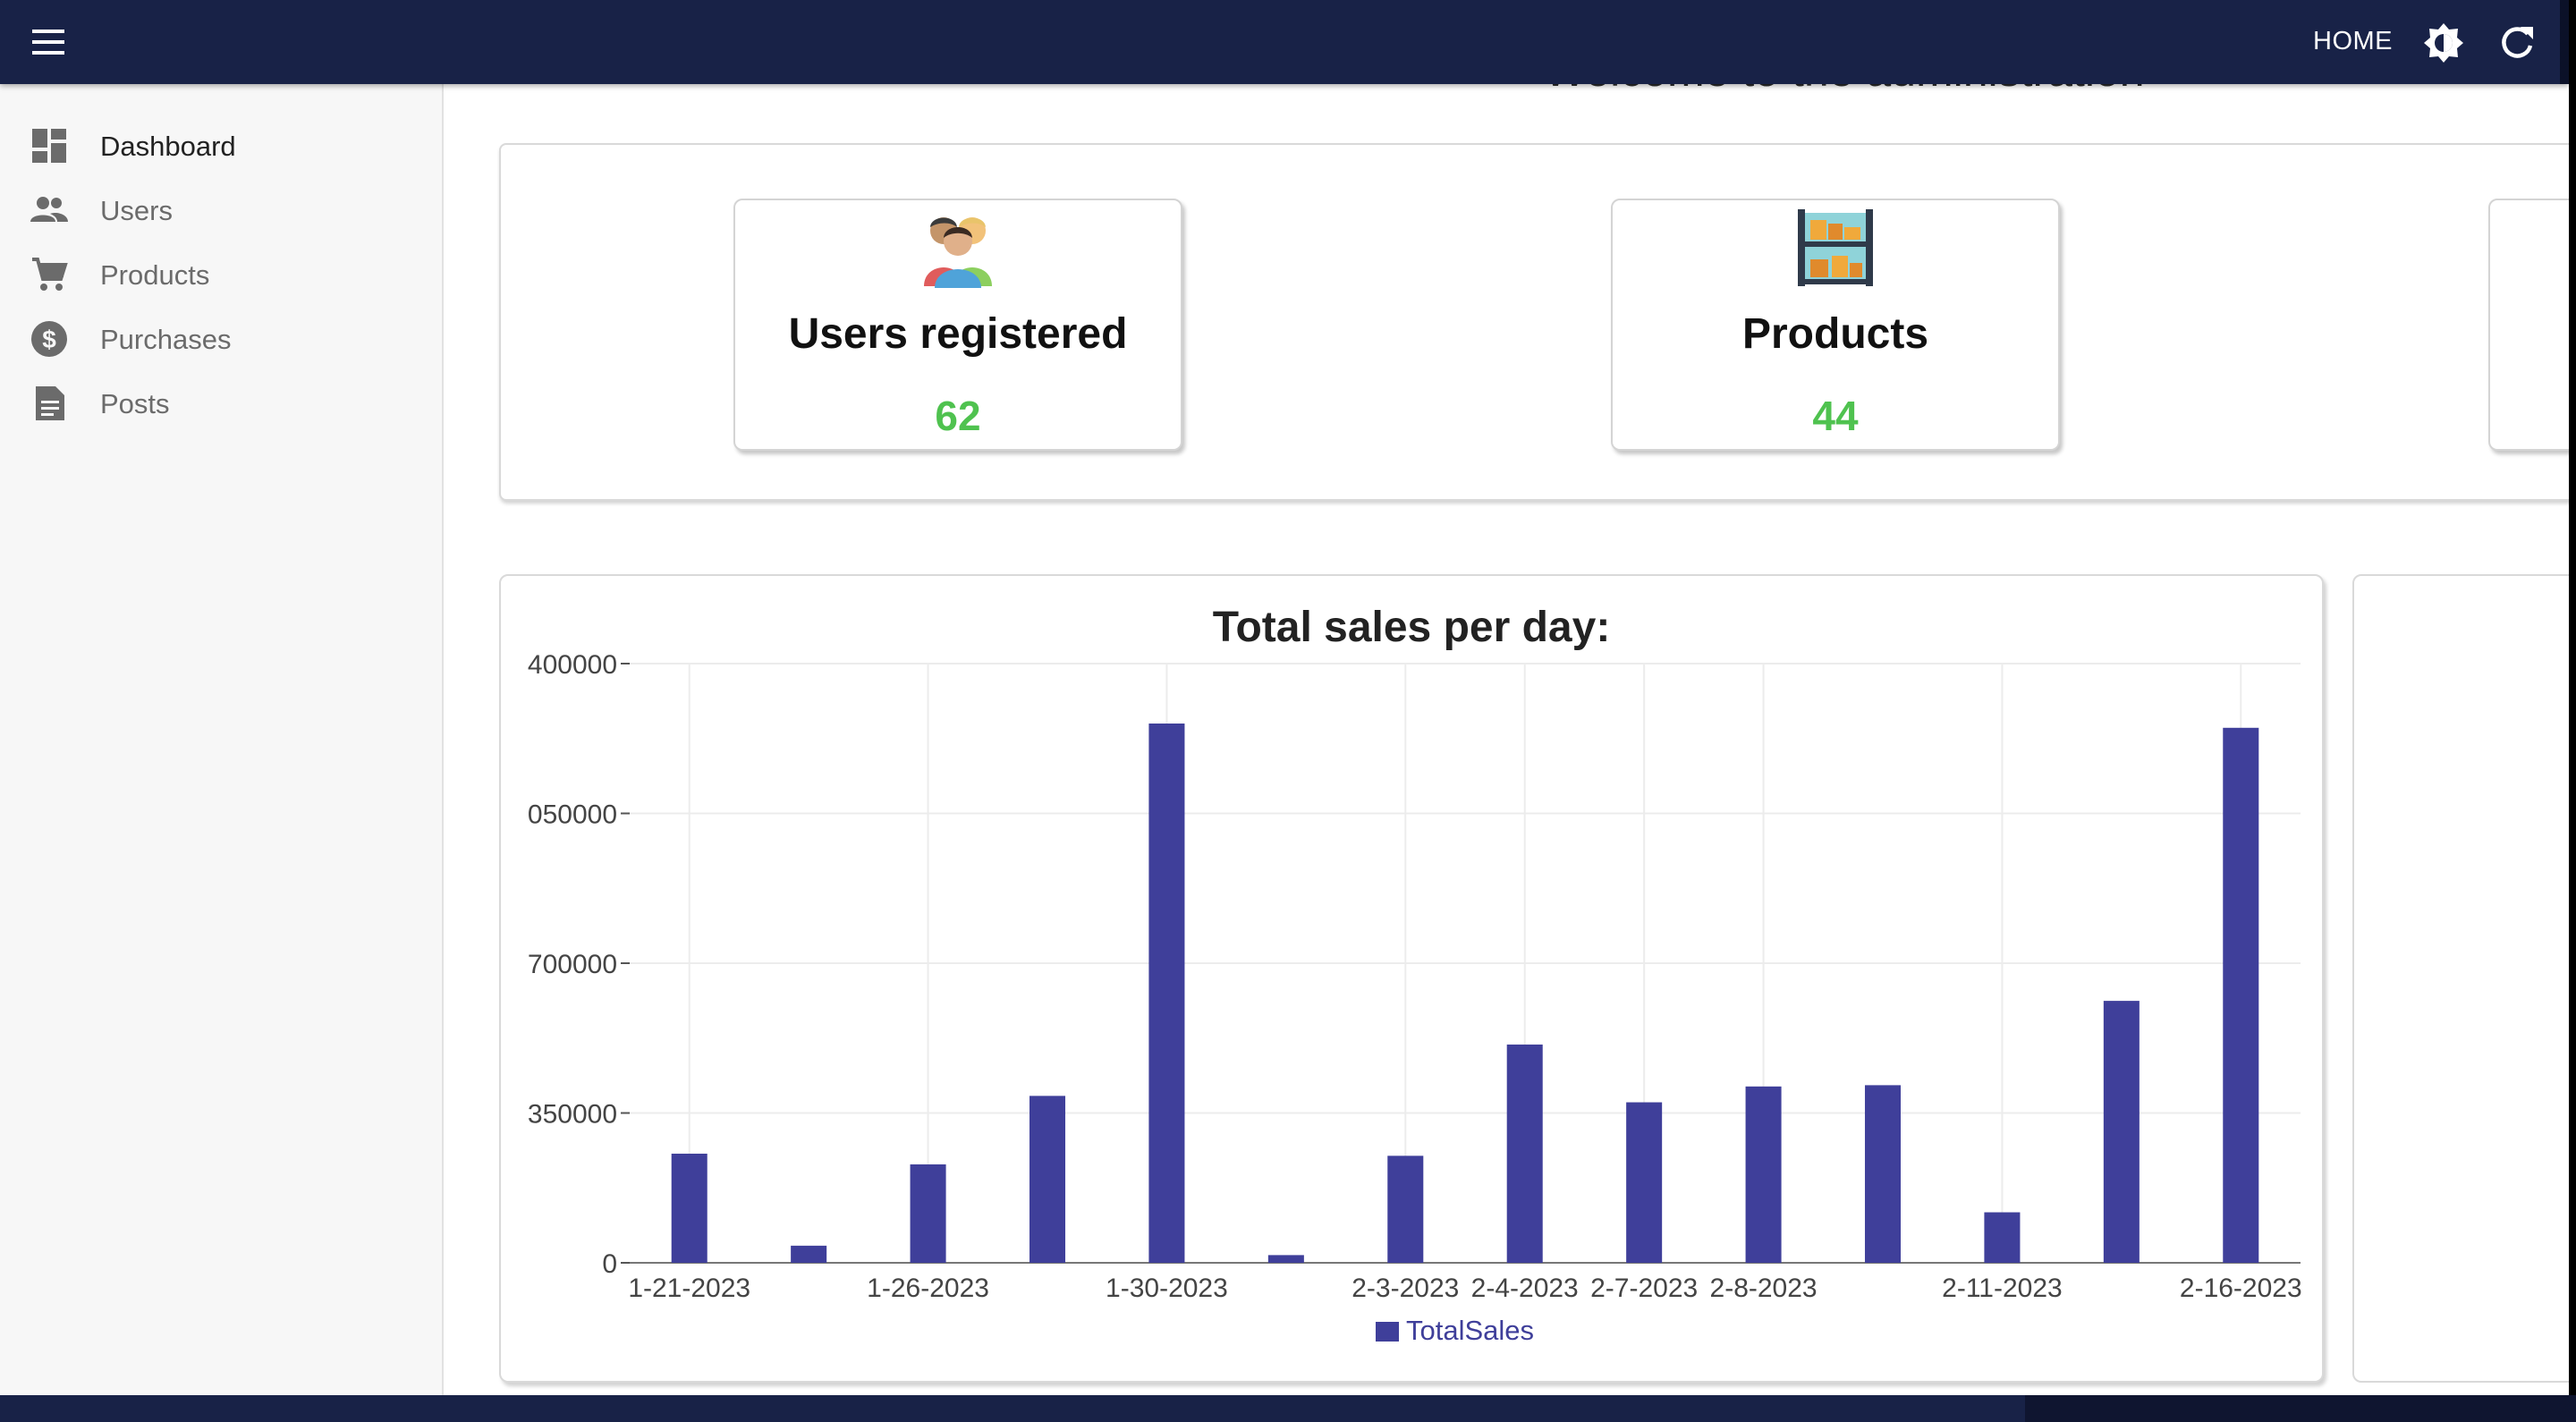 The width and height of the screenshot is (2576, 1422). I want to click on stat-card-partial, so click(2528, 325).